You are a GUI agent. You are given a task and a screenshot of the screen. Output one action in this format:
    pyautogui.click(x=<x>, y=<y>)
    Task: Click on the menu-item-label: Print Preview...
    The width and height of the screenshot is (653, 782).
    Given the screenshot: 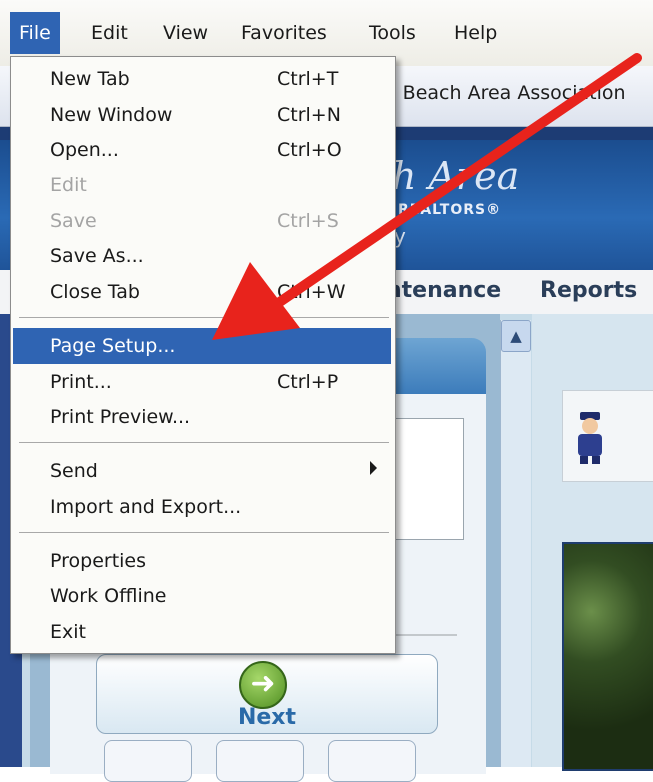 What is the action you would take?
    pyautogui.click(x=120, y=417)
    